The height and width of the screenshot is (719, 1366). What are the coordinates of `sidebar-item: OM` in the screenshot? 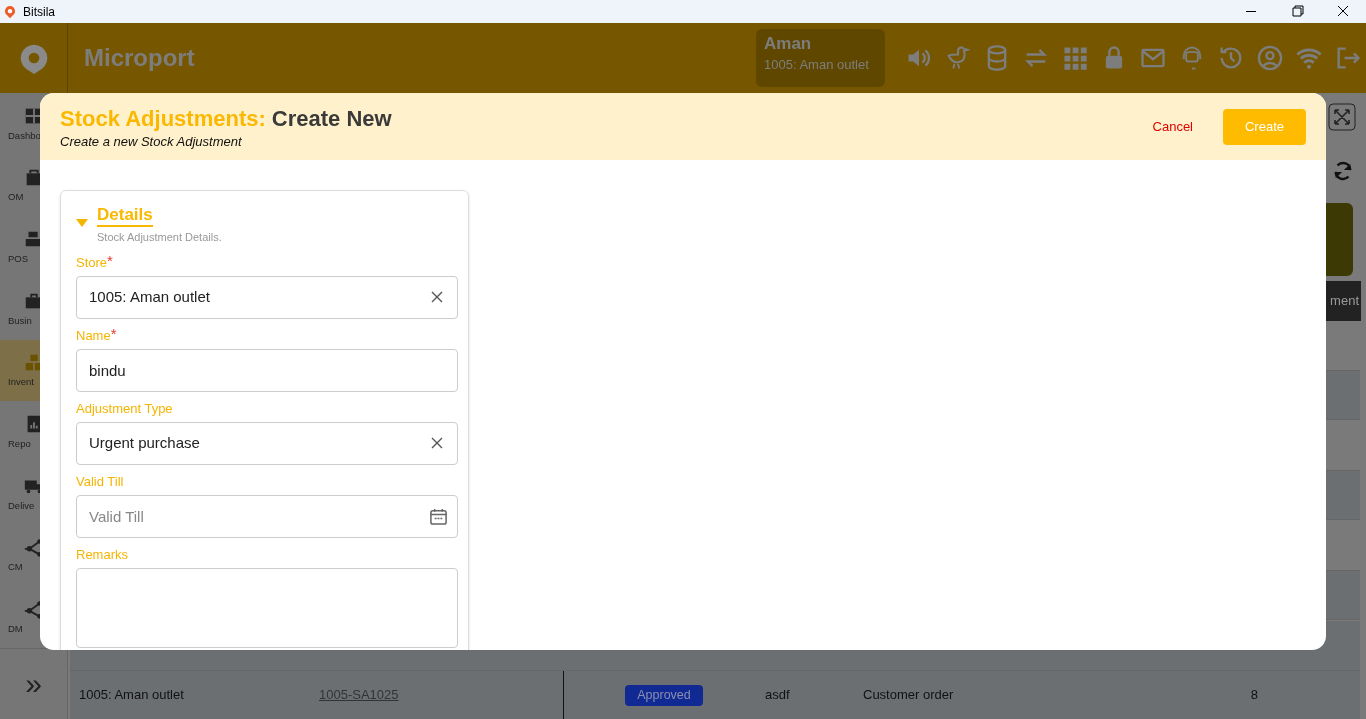 It's located at (33, 185).